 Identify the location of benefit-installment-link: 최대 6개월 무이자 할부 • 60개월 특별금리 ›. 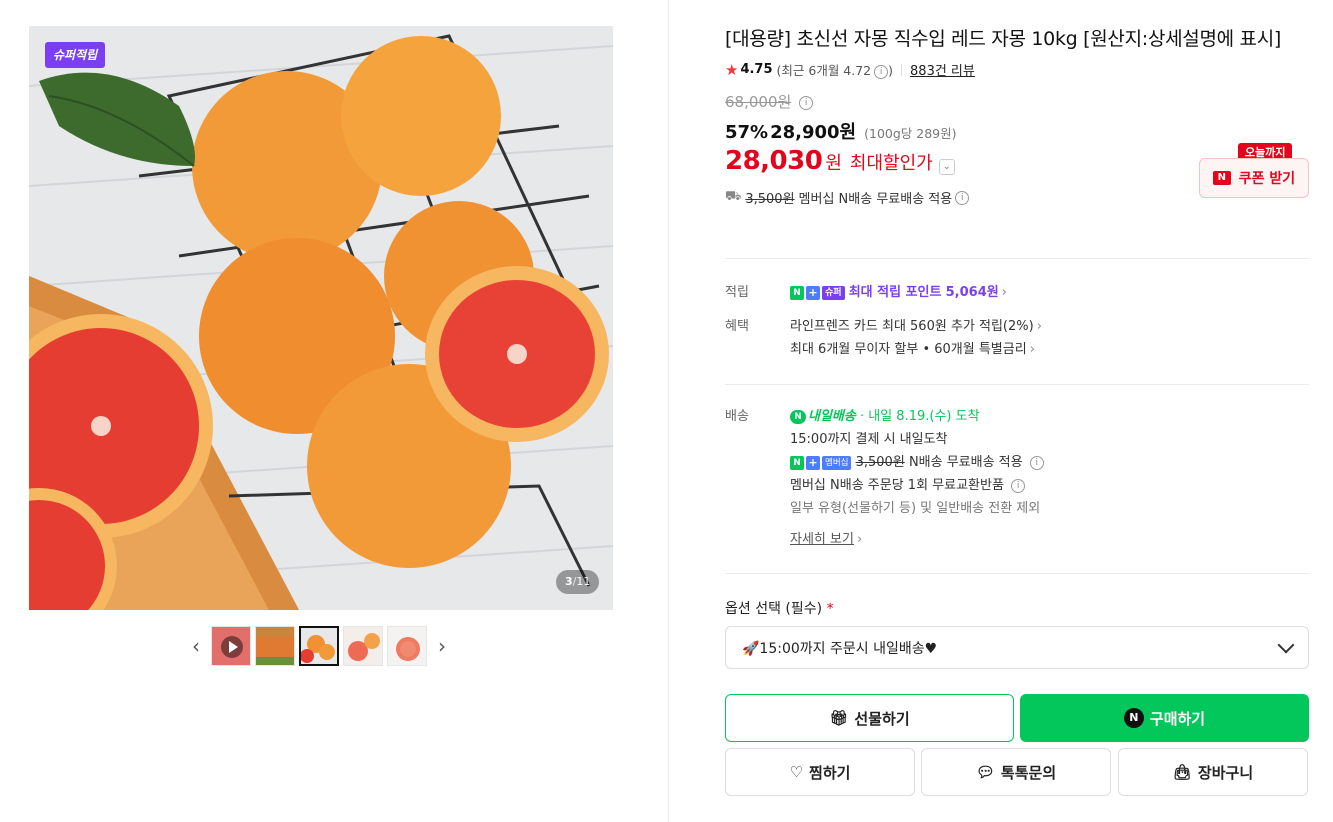
(1049, 349).